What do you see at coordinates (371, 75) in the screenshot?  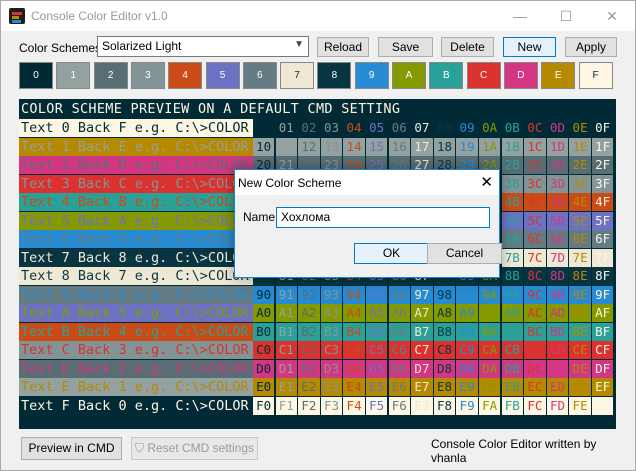 I see `palette-swatch-9: 9` at bounding box center [371, 75].